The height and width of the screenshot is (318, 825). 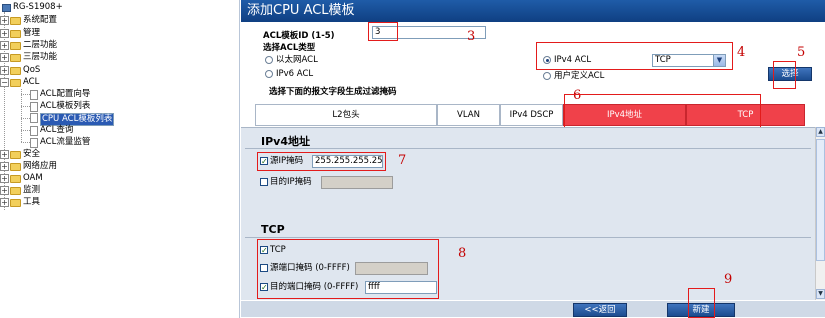 I want to click on page-title: 添加CPU ACL模板, so click(x=533, y=11).